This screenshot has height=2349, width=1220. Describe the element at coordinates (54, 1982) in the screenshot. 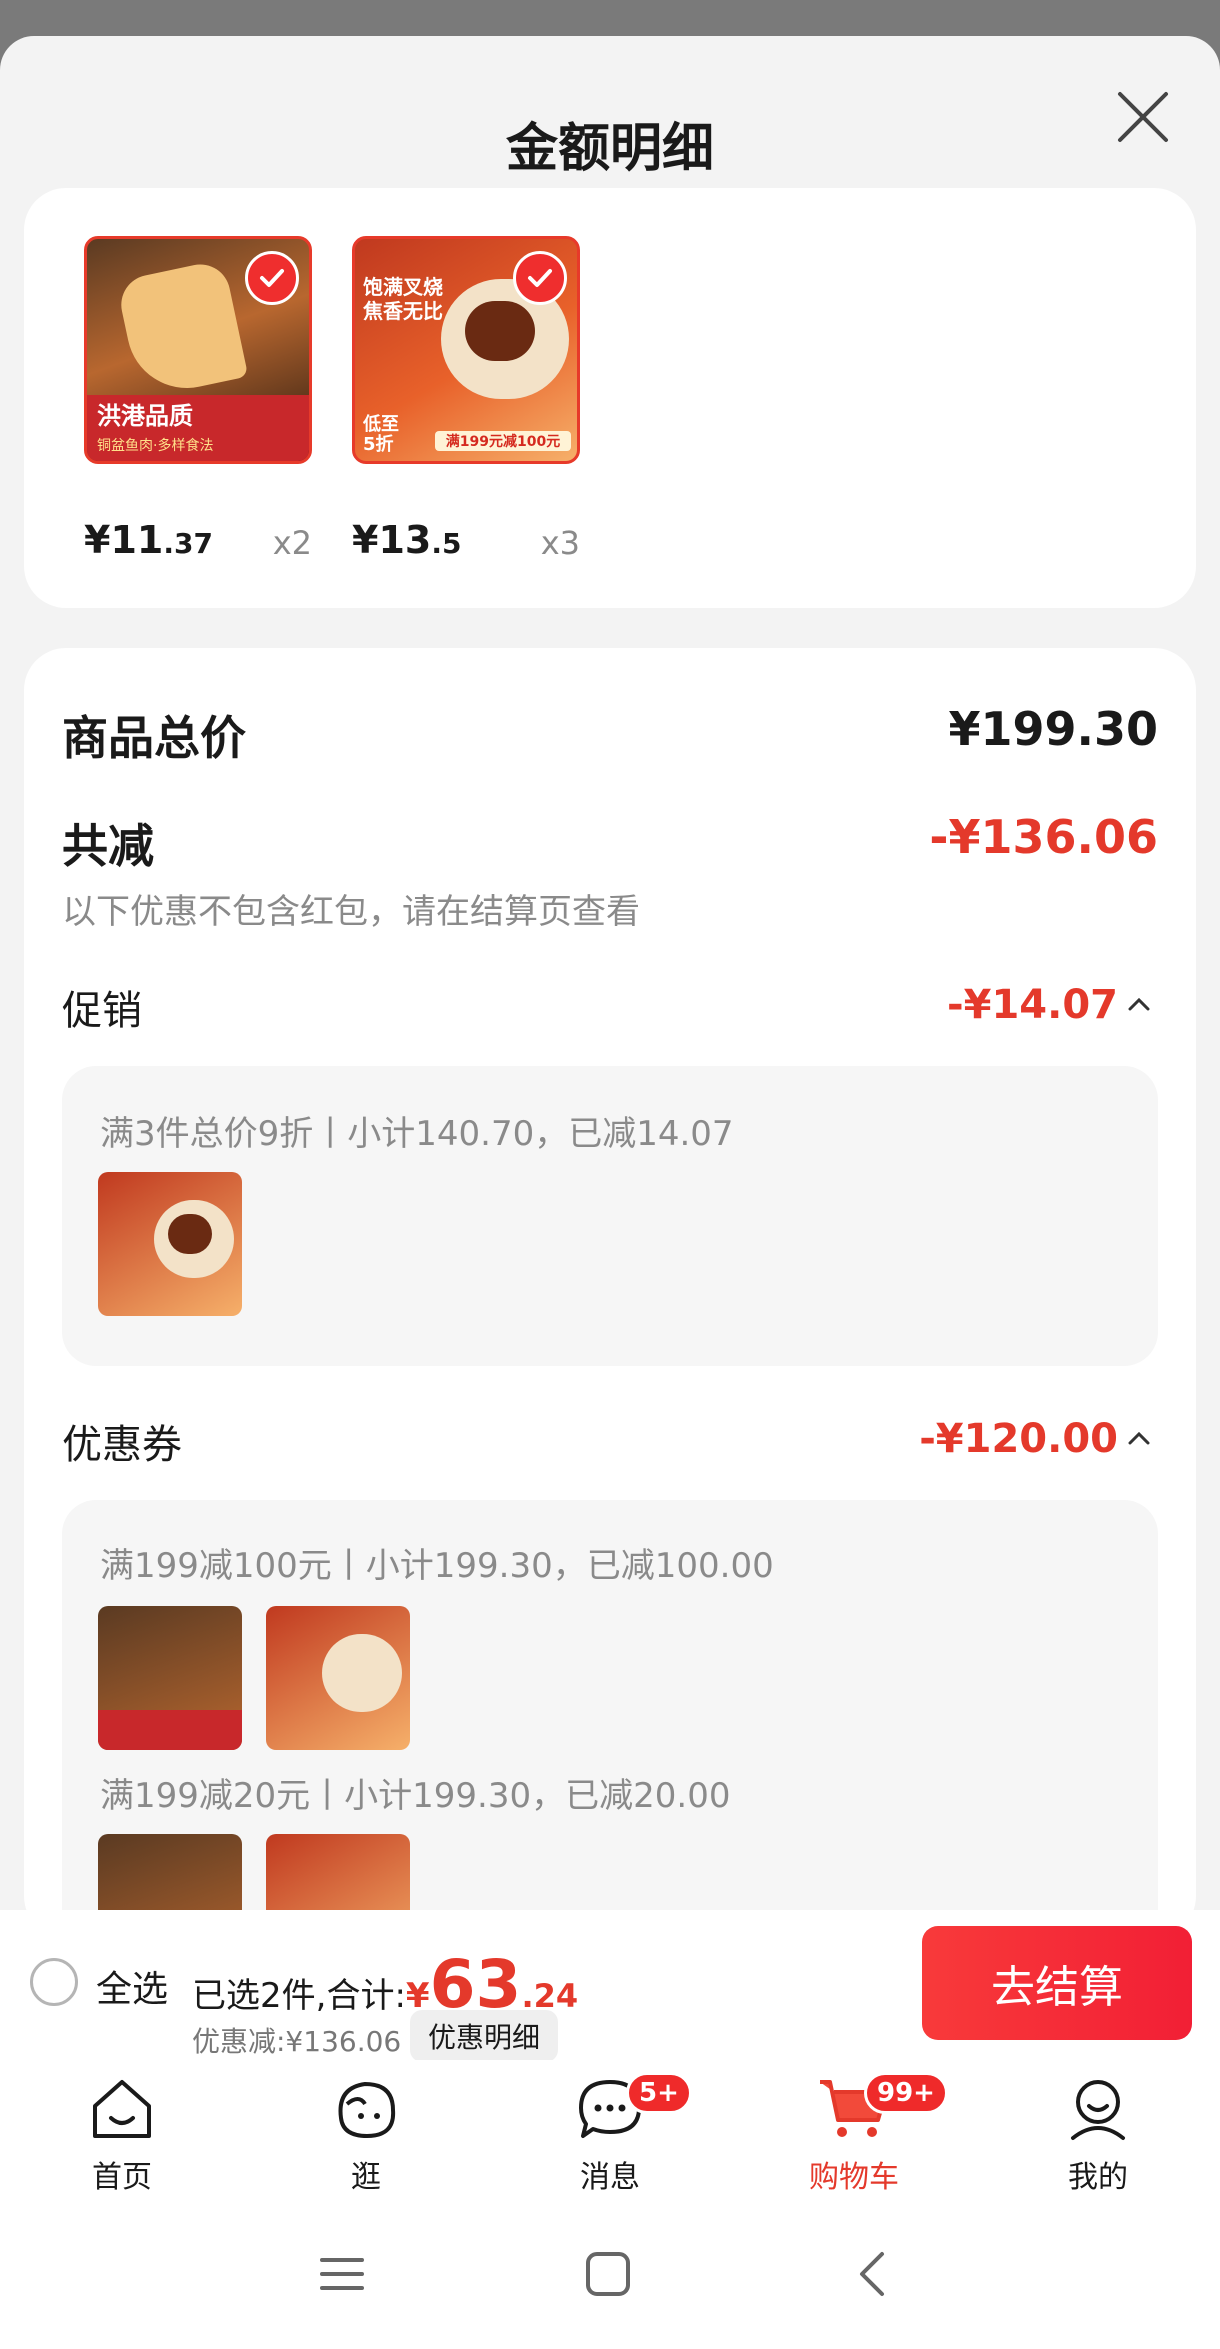

I see `select-all-radio` at that location.